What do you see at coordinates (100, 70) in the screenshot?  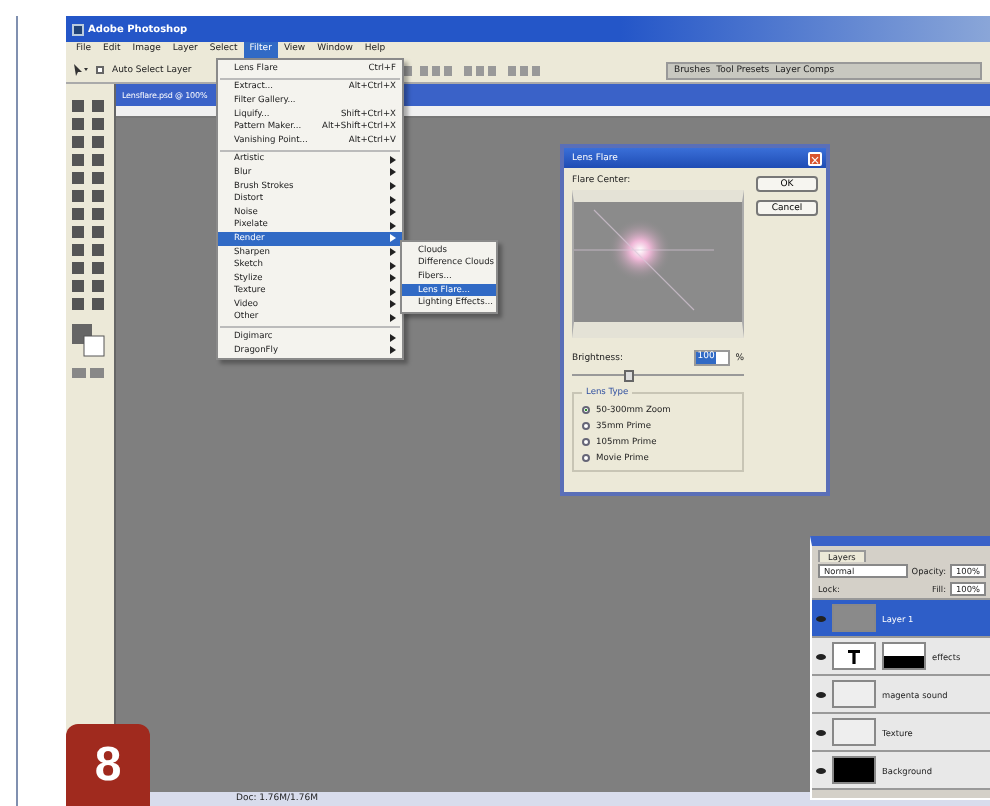 I see `checkbox` at bounding box center [100, 70].